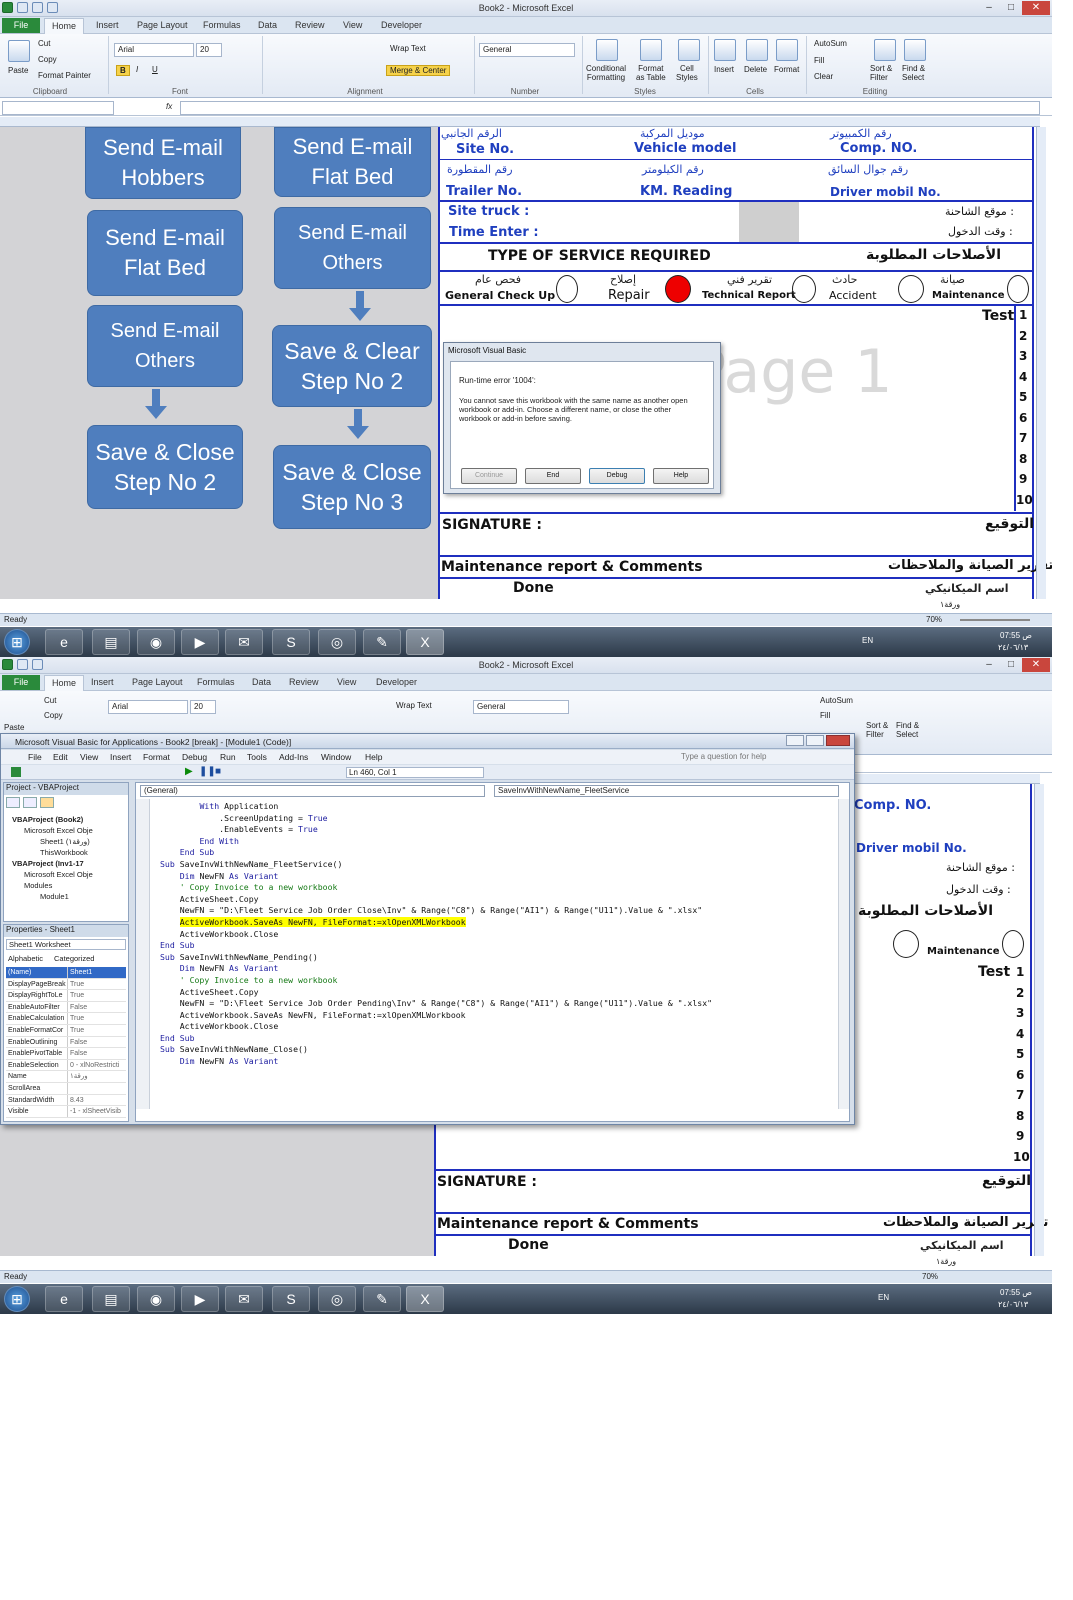 The width and height of the screenshot is (1073, 1600). I want to click on view-code-icon, so click(13, 802).